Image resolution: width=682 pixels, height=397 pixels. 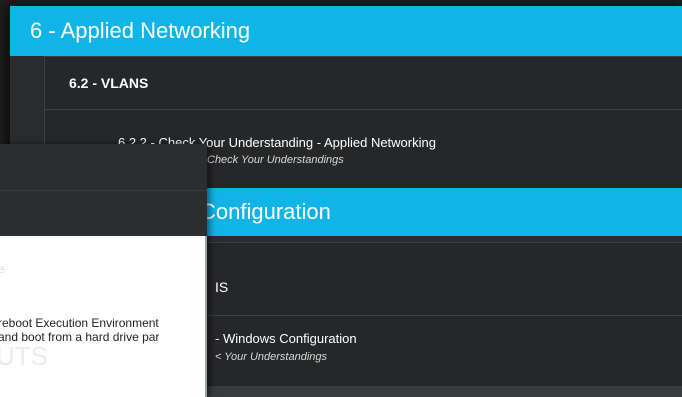 What do you see at coordinates (265, 211) in the screenshot?
I see `module-7-header-text: Configuration` at bounding box center [265, 211].